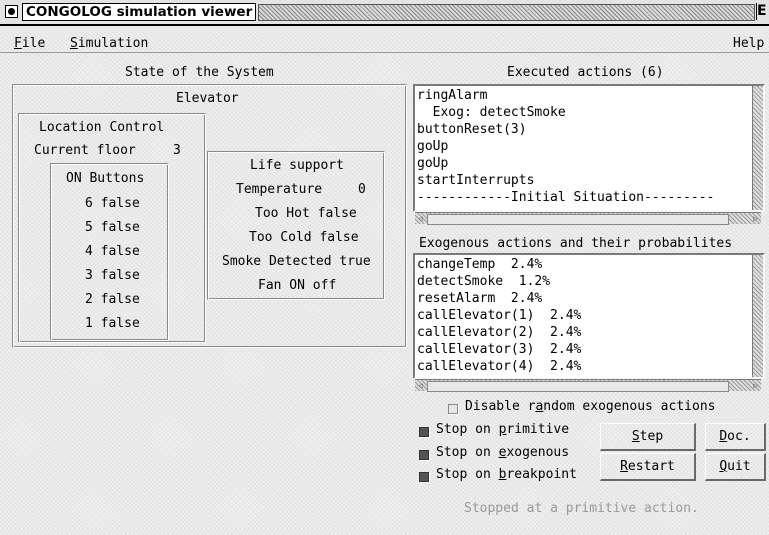  What do you see at coordinates (500, 406) in the screenshot?
I see `disable-random-text-a: Disable r` at bounding box center [500, 406].